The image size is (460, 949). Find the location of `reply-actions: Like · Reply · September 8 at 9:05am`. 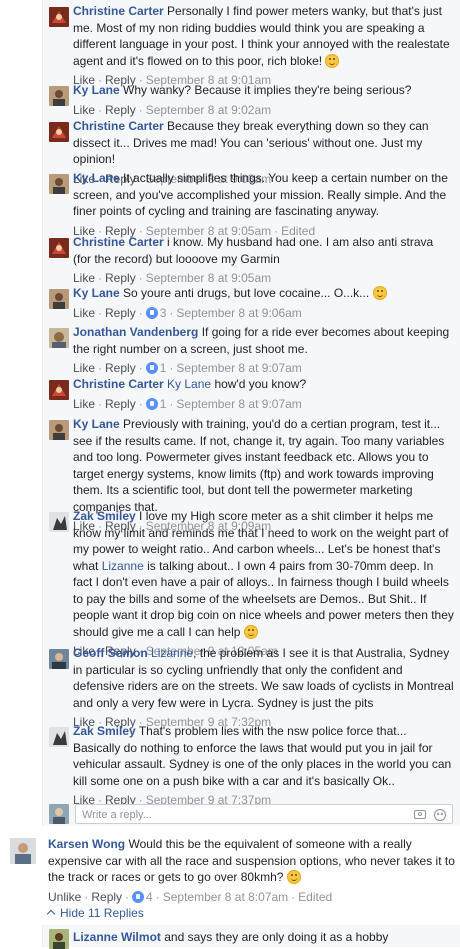

reply-actions: Like · Reply · September 8 at 9:05am is located at coordinates (172, 278).